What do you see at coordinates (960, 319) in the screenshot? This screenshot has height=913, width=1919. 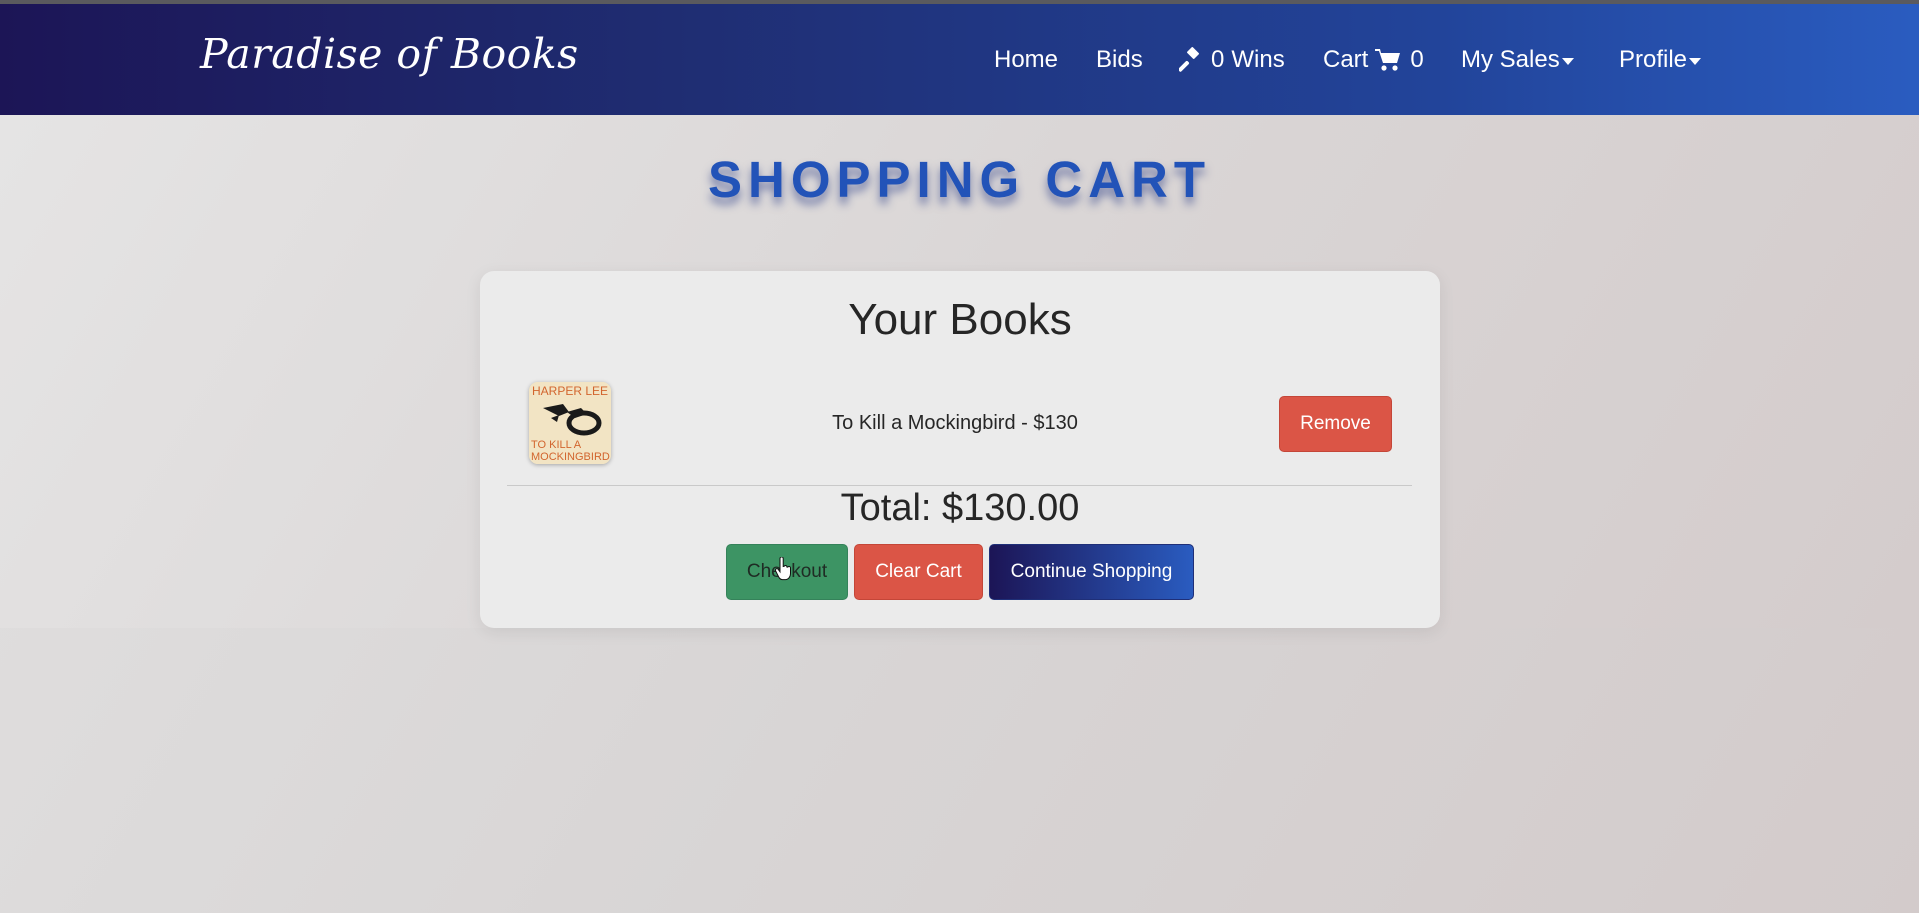 I see `cart-heading: Your Books` at bounding box center [960, 319].